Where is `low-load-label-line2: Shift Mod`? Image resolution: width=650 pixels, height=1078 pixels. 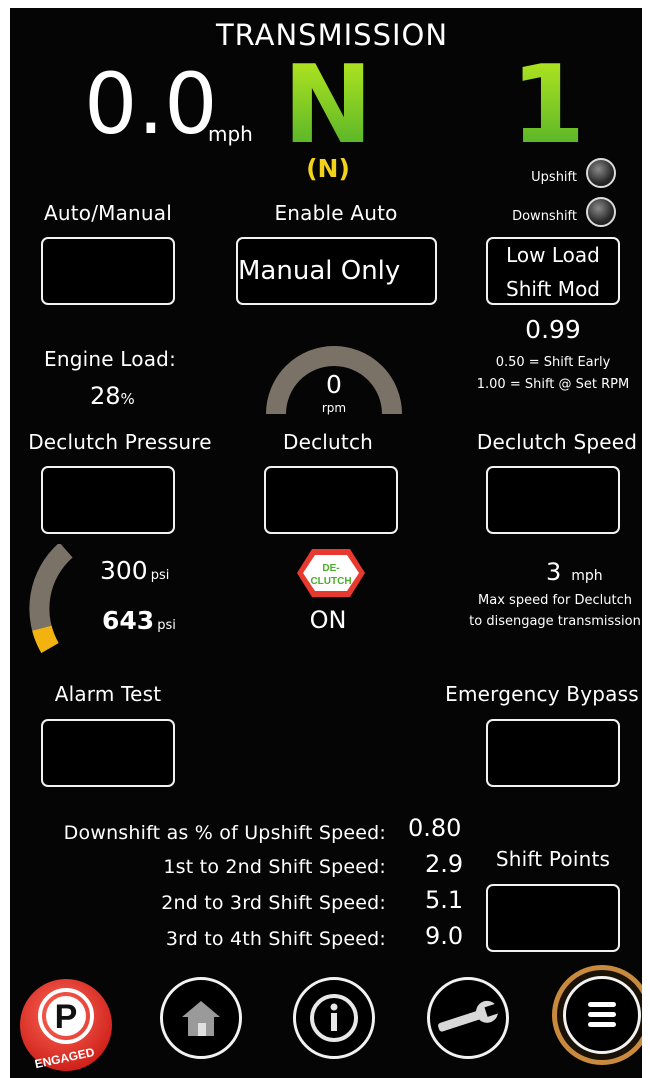 low-load-label-line2: Shift Mod is located at coordinates (553, 289).